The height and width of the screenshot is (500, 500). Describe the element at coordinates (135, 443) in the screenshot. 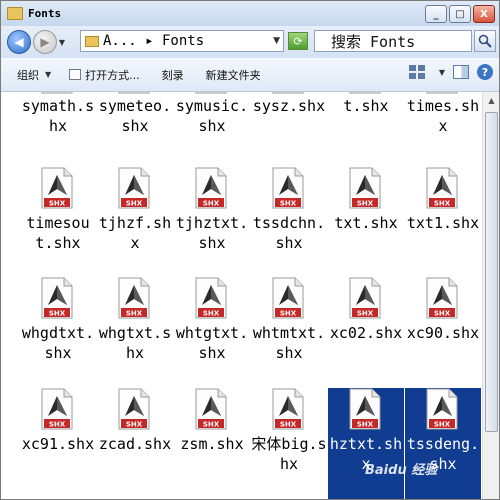

I see `file-item: SHX zcad.shx` at that location.